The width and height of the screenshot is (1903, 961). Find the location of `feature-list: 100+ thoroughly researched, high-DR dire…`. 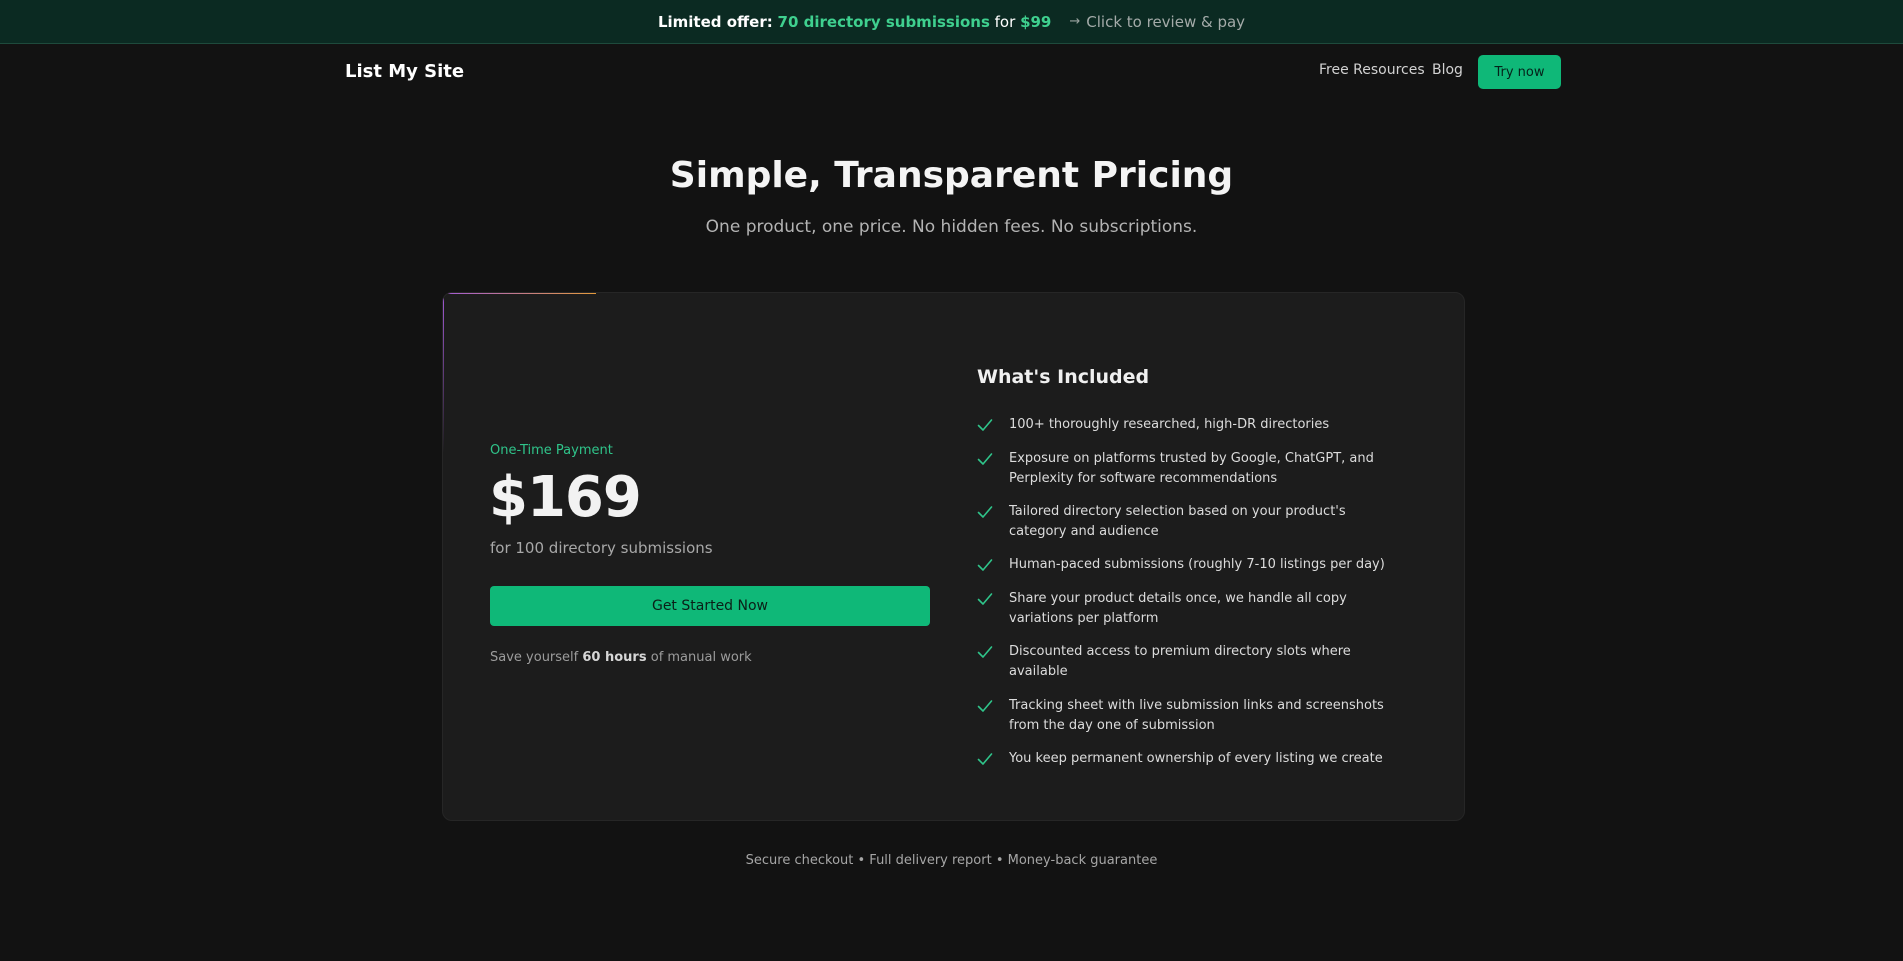

feature-list: 100+ thoroughly researched, high-DR dire… is located at coordinates (1192, 592).